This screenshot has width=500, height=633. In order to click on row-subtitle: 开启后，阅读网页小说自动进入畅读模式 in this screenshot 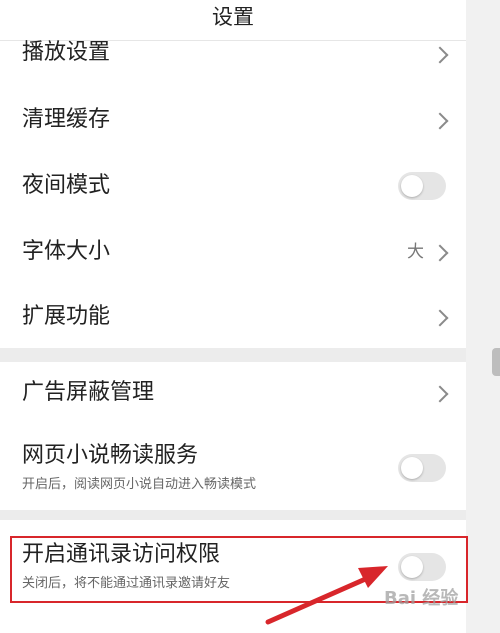, I will do `click(139, 484)`.